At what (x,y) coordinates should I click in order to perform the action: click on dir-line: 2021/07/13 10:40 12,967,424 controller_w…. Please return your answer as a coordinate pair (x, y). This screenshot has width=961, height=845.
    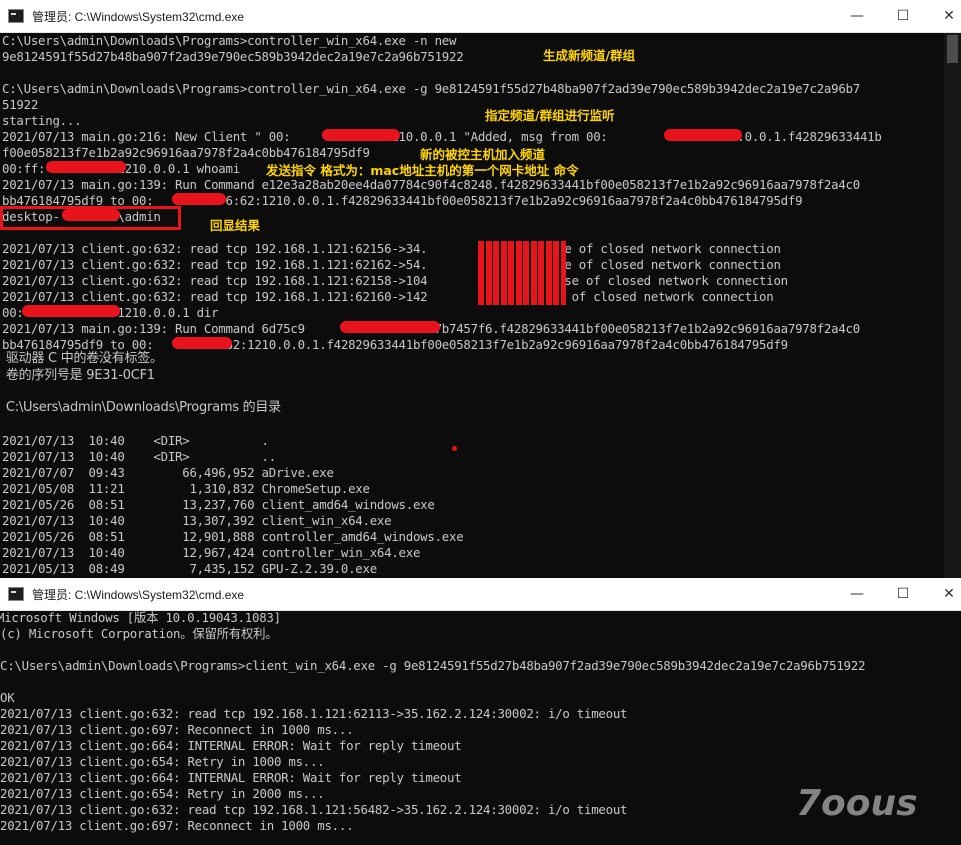
    Looking at the image, I should click on (211, 552).